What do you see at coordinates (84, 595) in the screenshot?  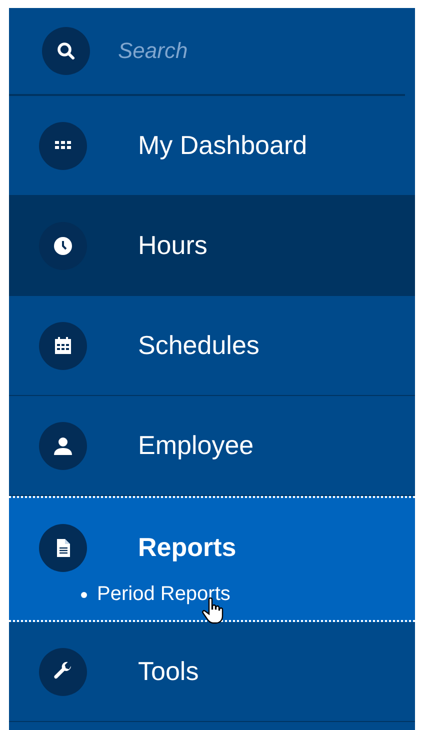 I see `bullet-icon` at bounding box center [84, 595].